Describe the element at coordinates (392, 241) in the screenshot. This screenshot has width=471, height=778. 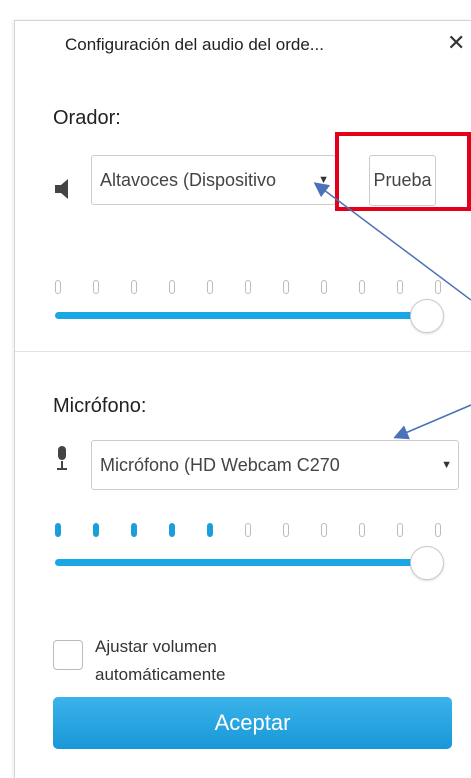
I see `annotation-arrow-speaker` at that location.